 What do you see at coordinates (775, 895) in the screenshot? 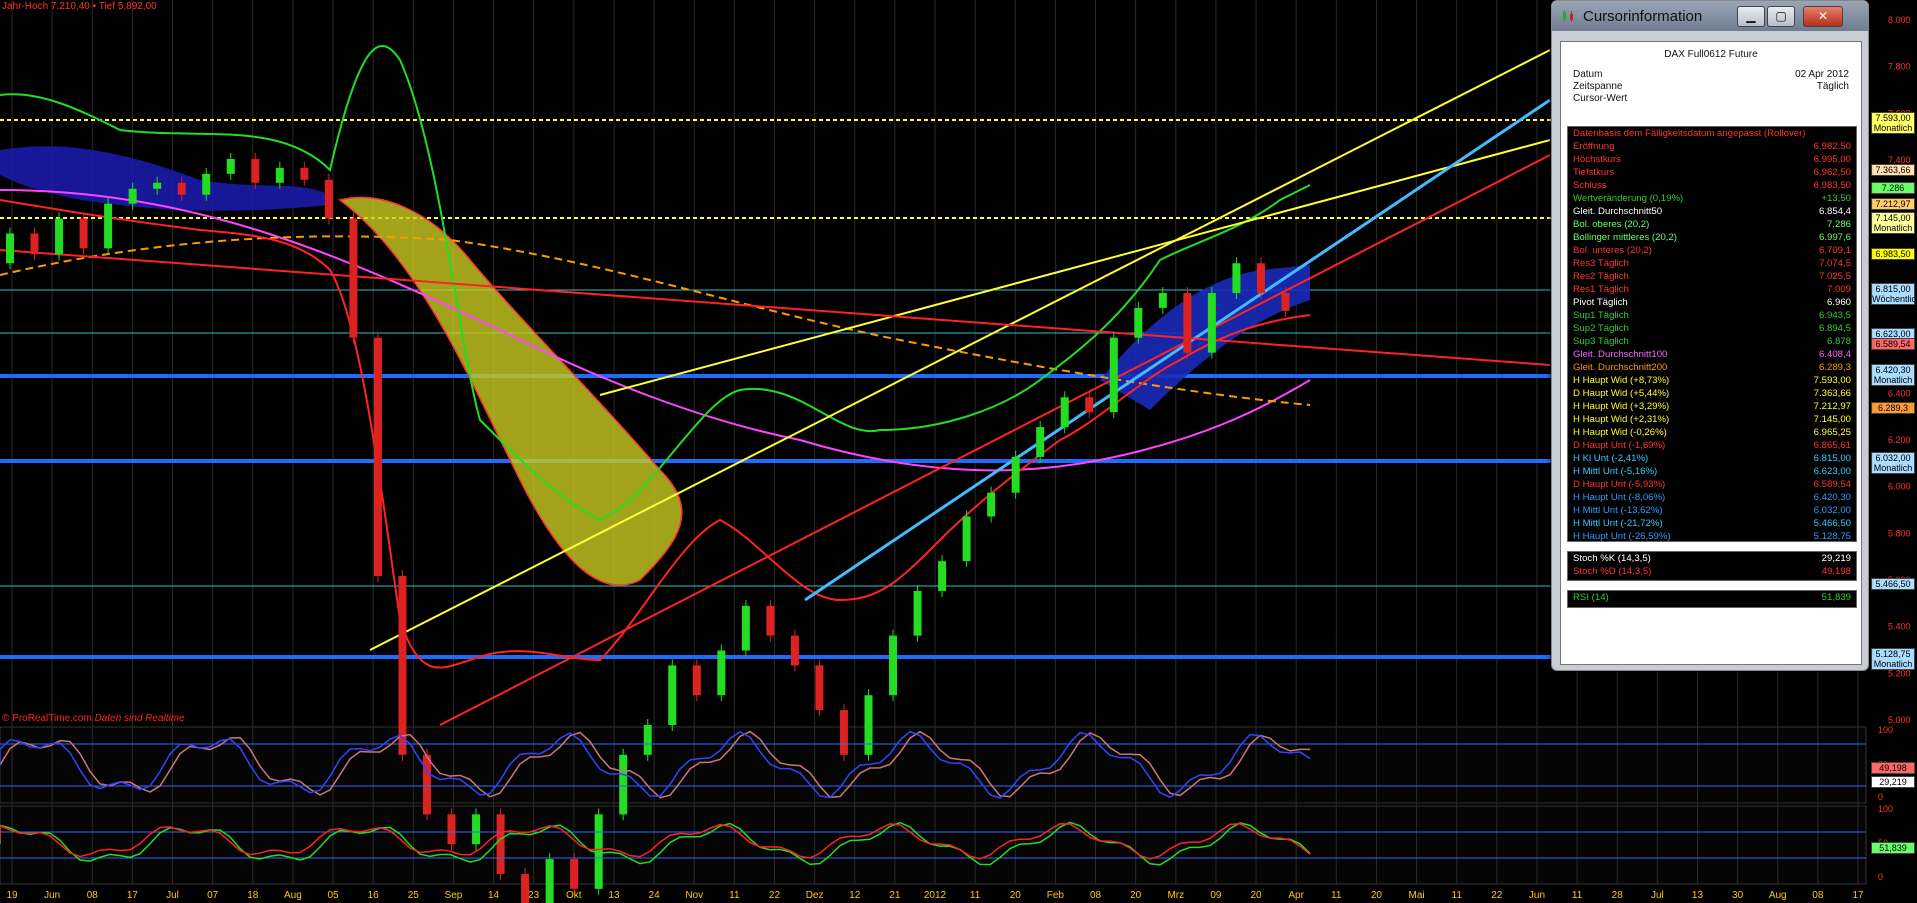
I see `x-tick-label: 22` at bounding box center [775, 895].